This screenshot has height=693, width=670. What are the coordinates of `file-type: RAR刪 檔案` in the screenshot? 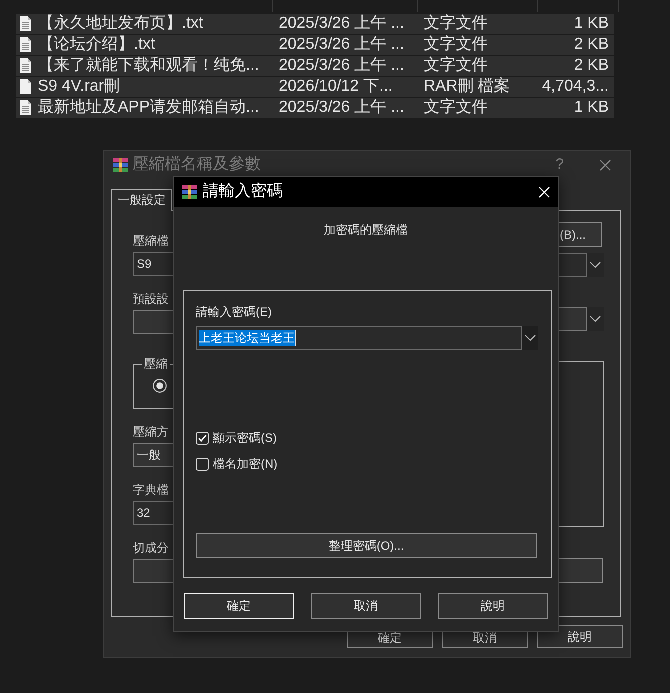 It's located at (467, 87).